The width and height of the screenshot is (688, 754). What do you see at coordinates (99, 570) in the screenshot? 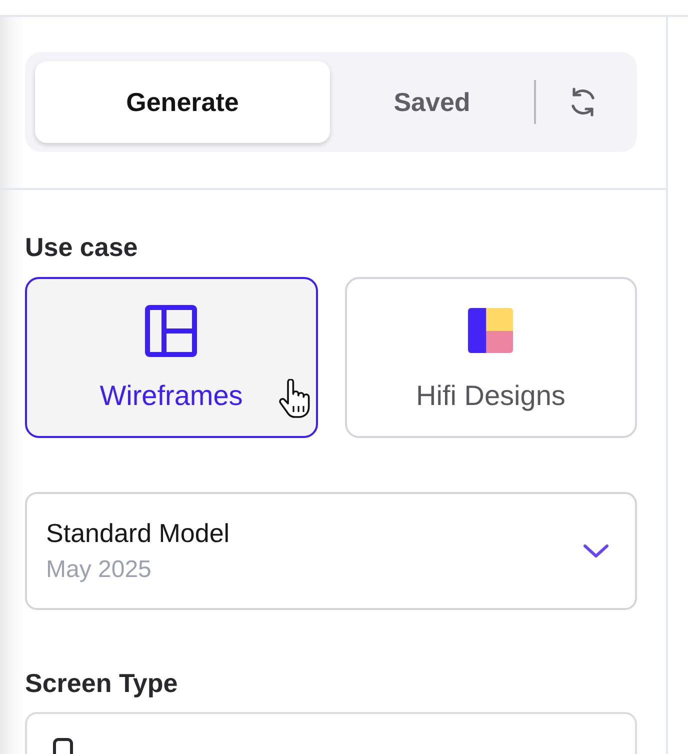
I see `model-date: May 2025` at bounding box center [99, 570].